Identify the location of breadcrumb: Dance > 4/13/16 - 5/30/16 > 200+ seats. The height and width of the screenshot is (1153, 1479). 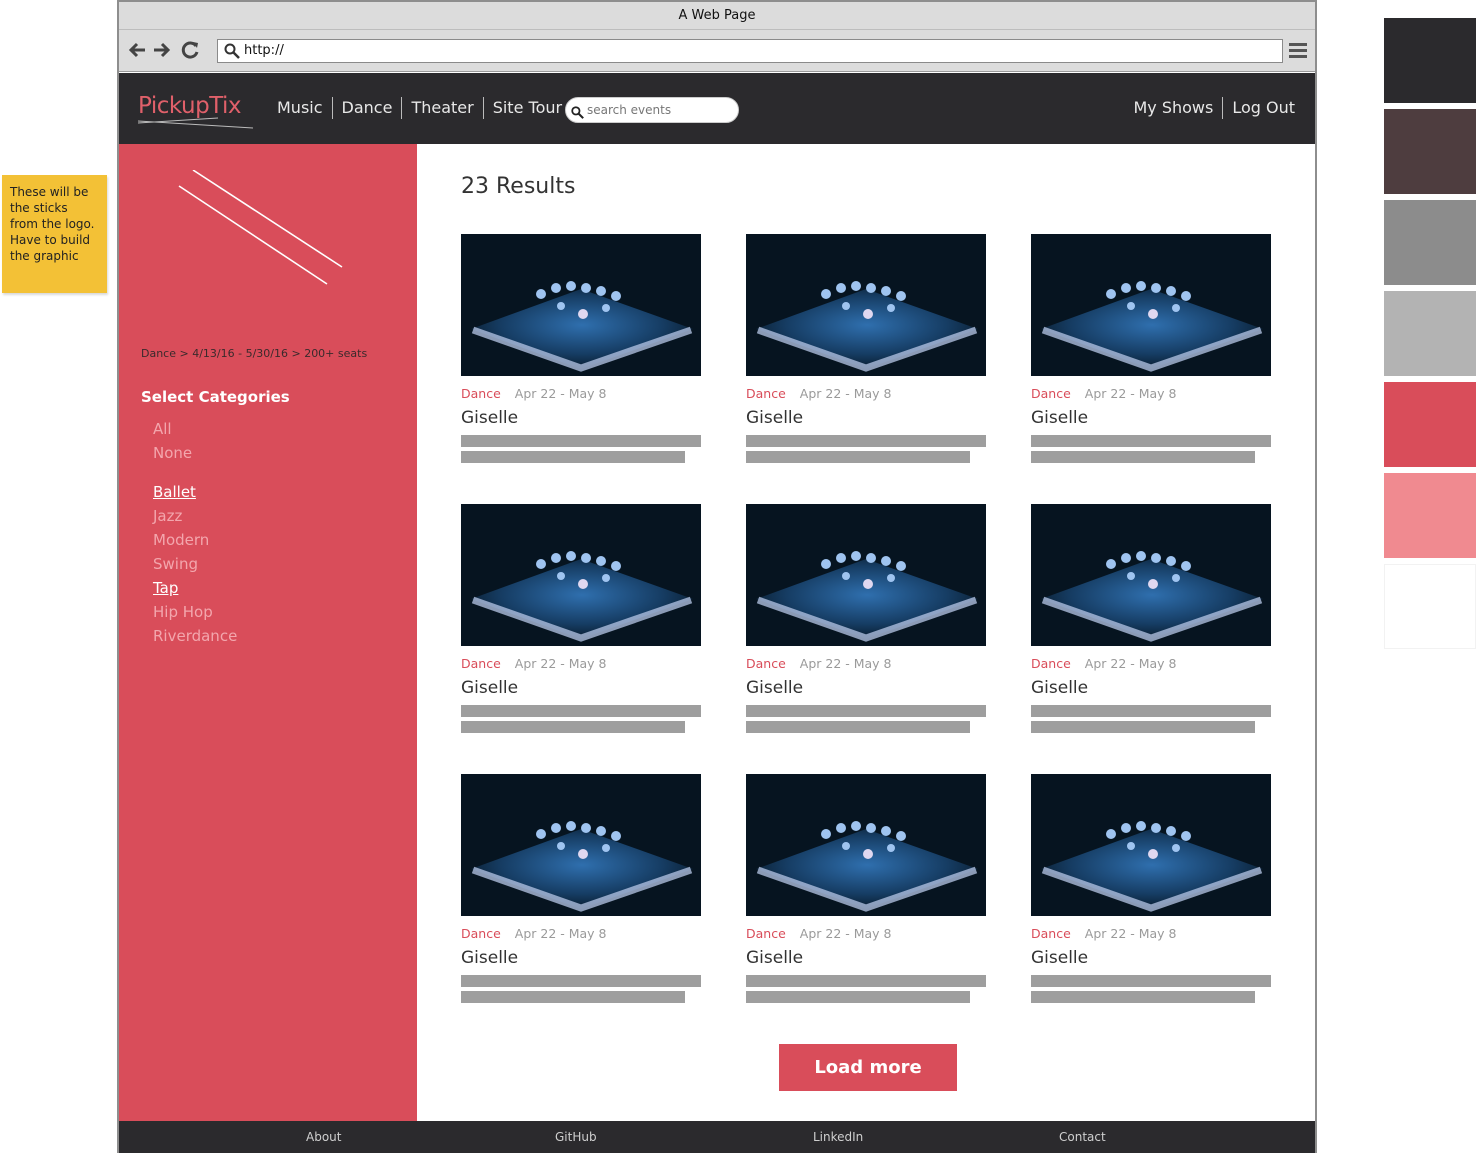
(254, 353).